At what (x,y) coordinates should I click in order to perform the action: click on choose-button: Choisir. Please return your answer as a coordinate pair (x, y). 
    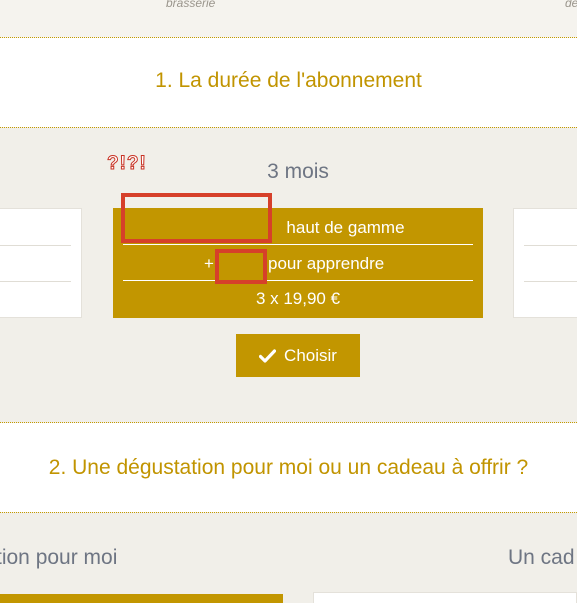
    Looking at the image, I should click on (298, 355).